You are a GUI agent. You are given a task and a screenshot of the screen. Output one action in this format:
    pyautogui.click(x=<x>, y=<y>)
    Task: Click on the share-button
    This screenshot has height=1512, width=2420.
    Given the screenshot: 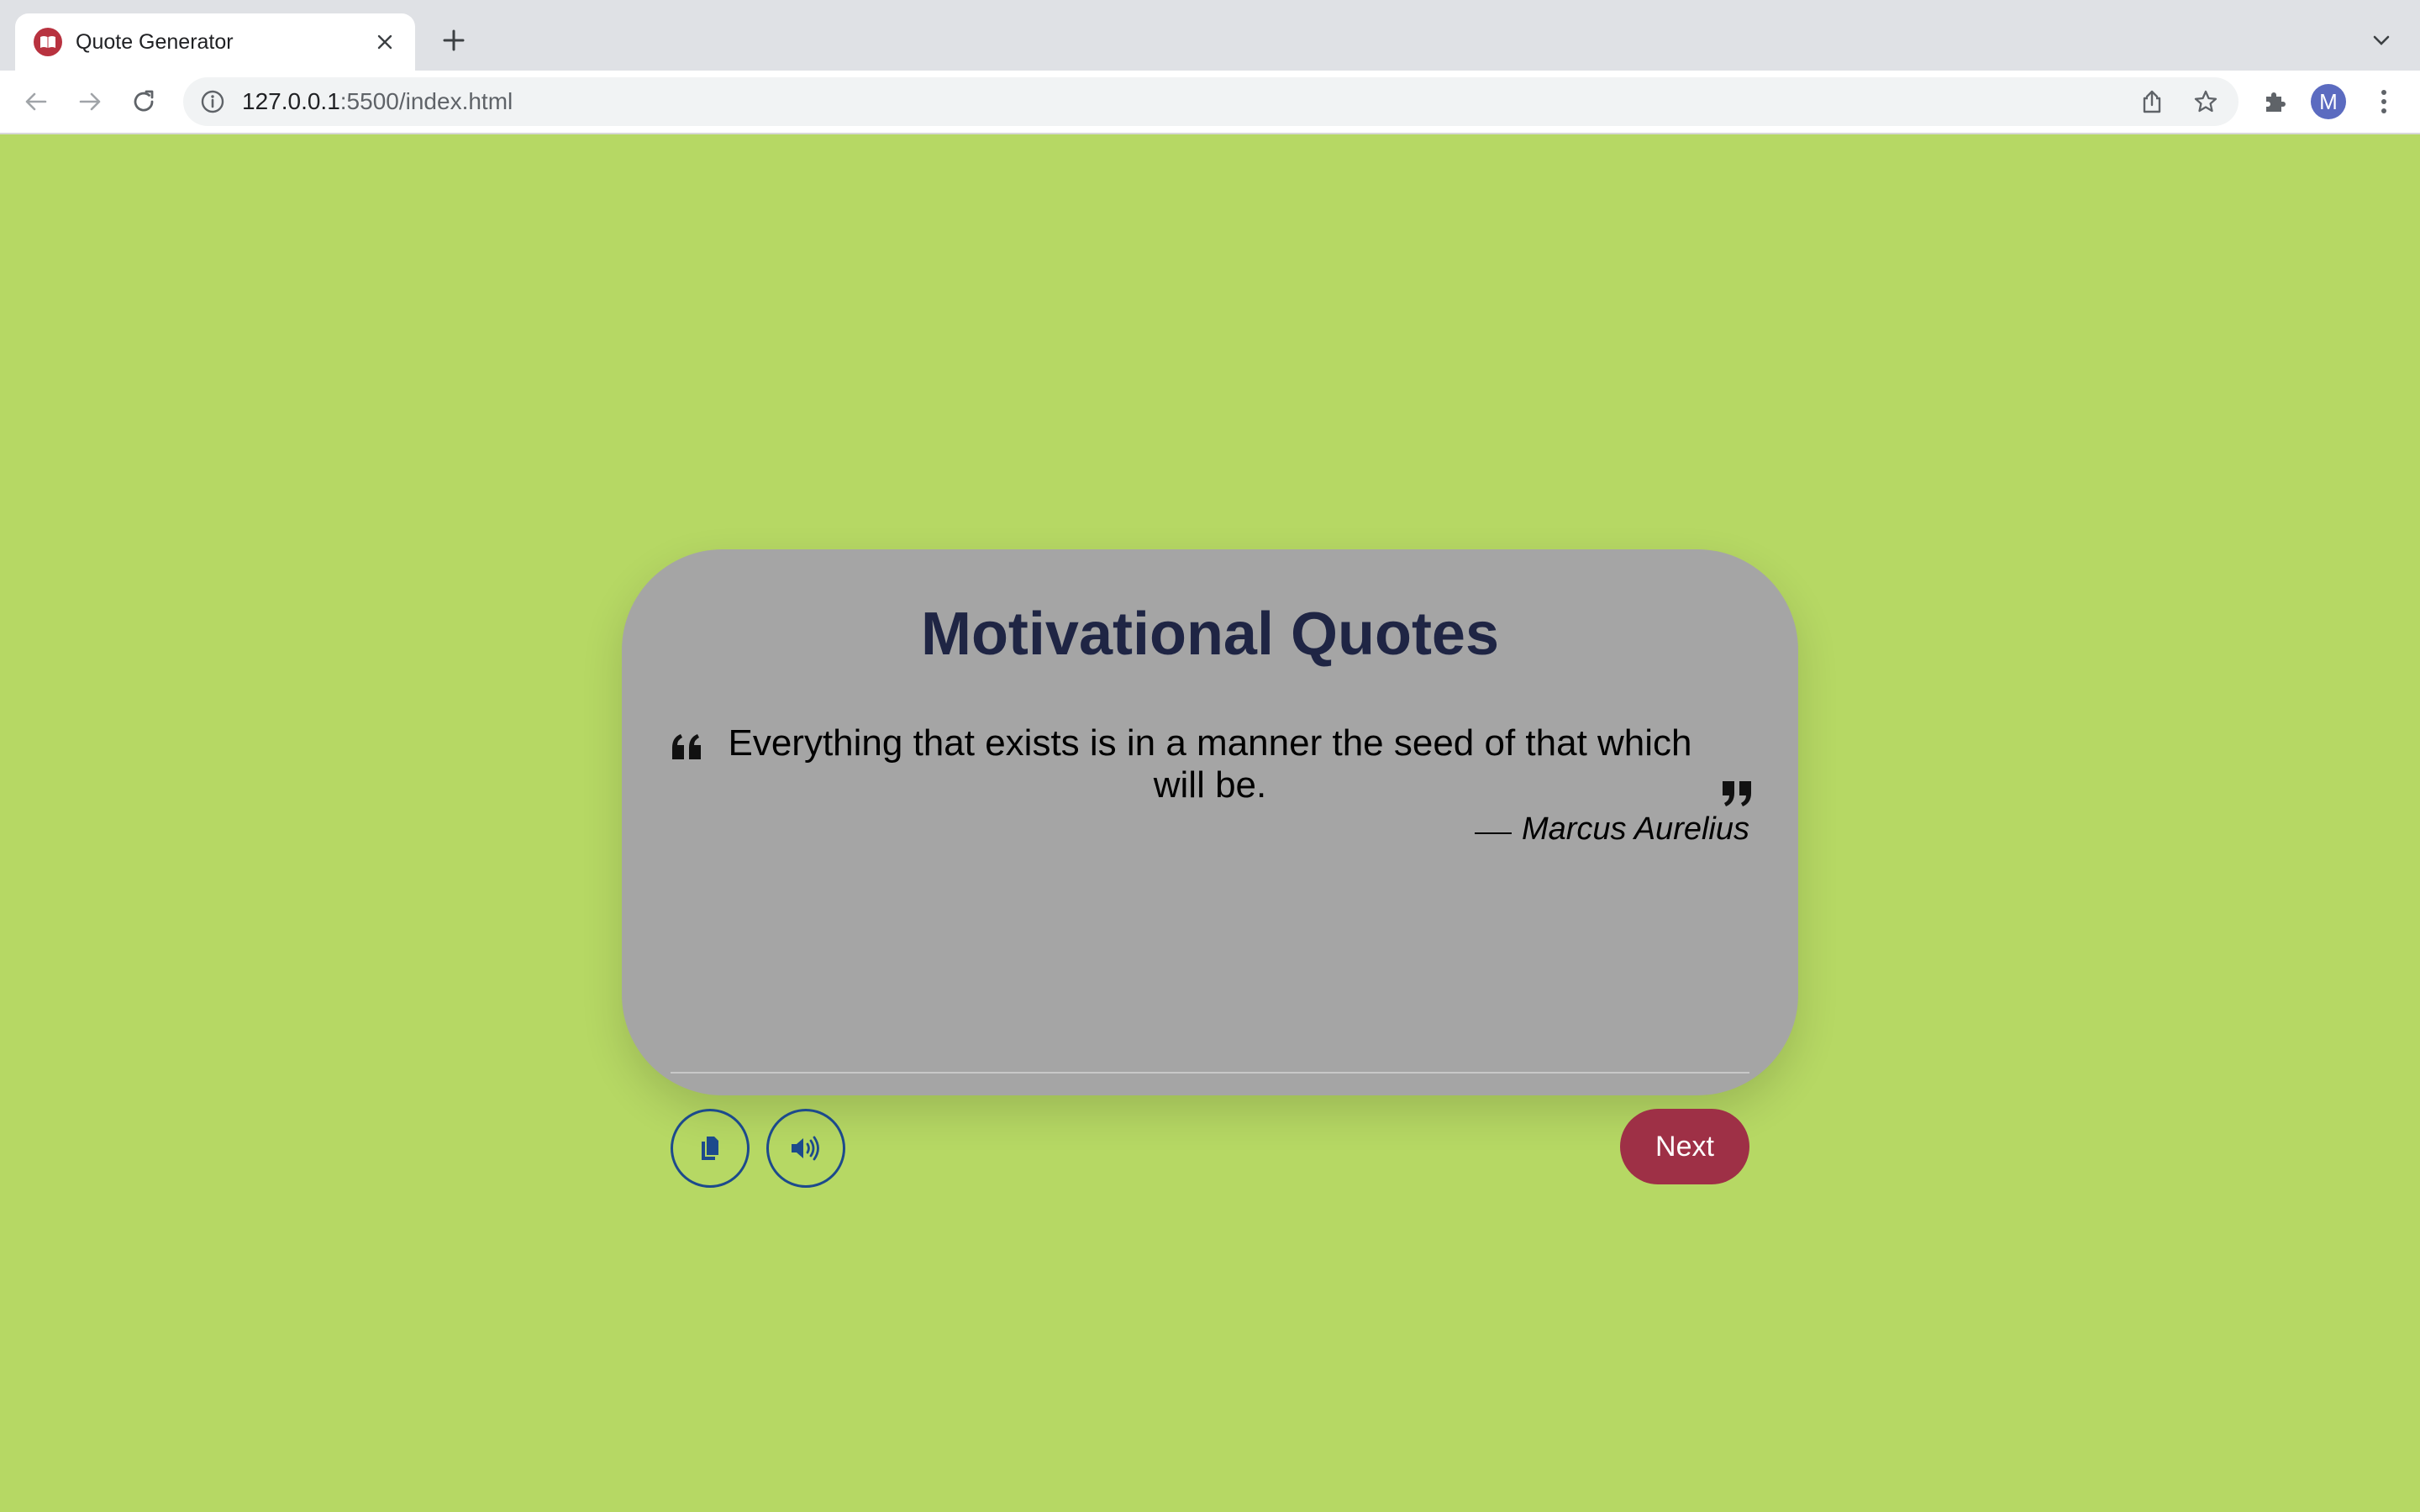 What is the action you would take?
    pyautogui.click(x=2152, y=101)
    